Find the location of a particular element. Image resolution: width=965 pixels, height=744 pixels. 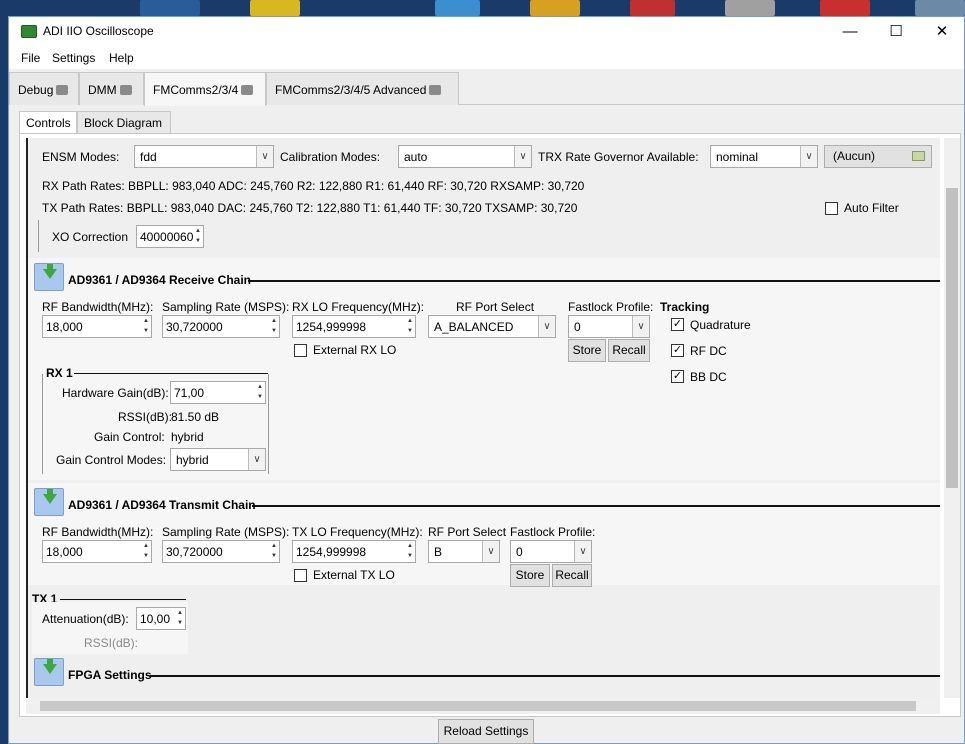

menu-bar: File Settings Help is located at coordinates (486, 58).